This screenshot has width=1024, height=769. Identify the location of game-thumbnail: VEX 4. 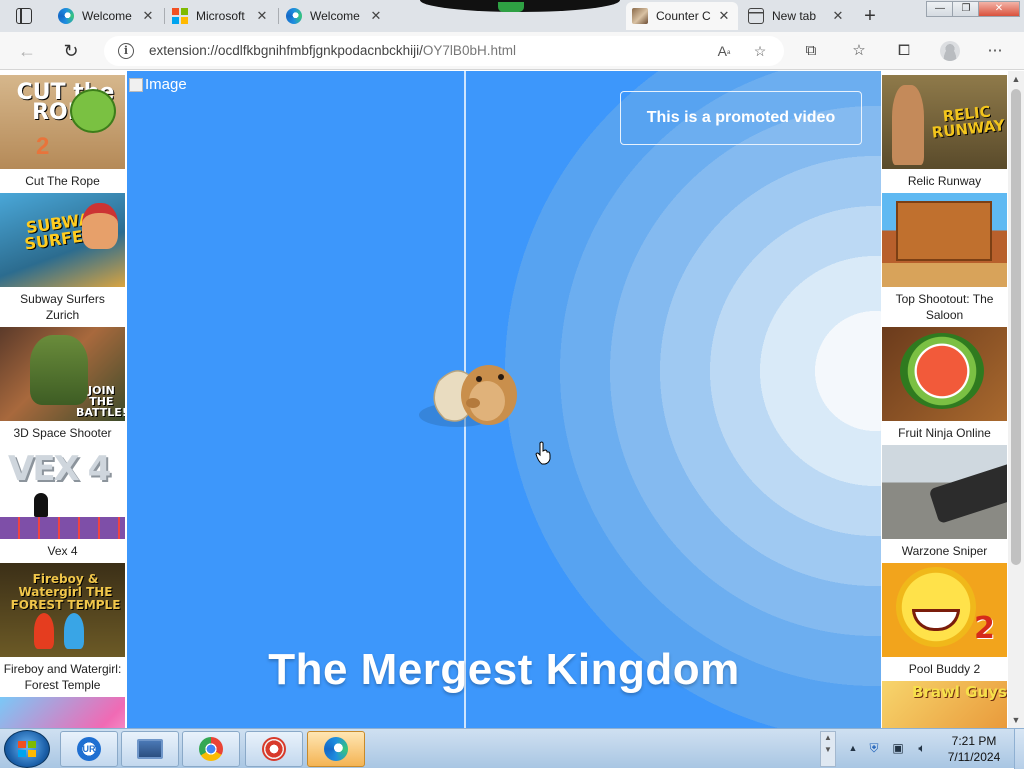
(62, 492).